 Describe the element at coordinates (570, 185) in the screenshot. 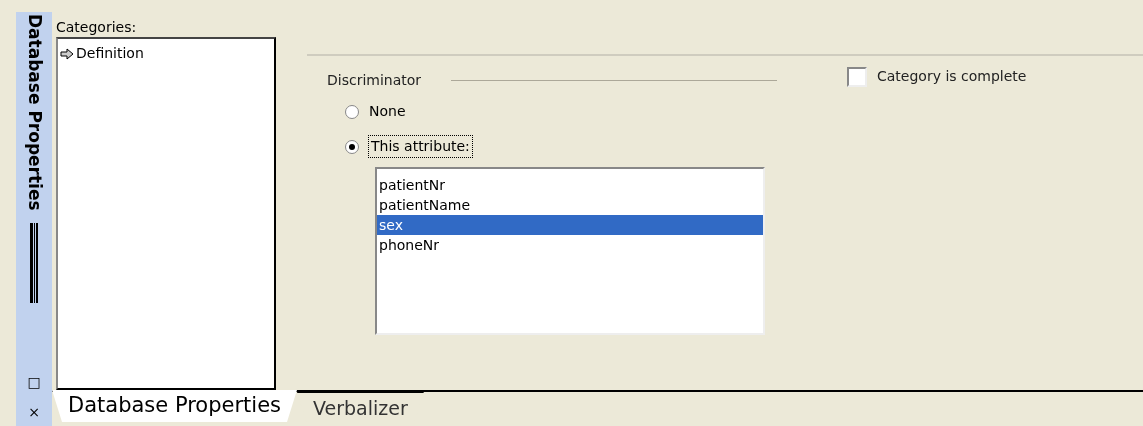

I see `attribute-item: patientNr` at that location.